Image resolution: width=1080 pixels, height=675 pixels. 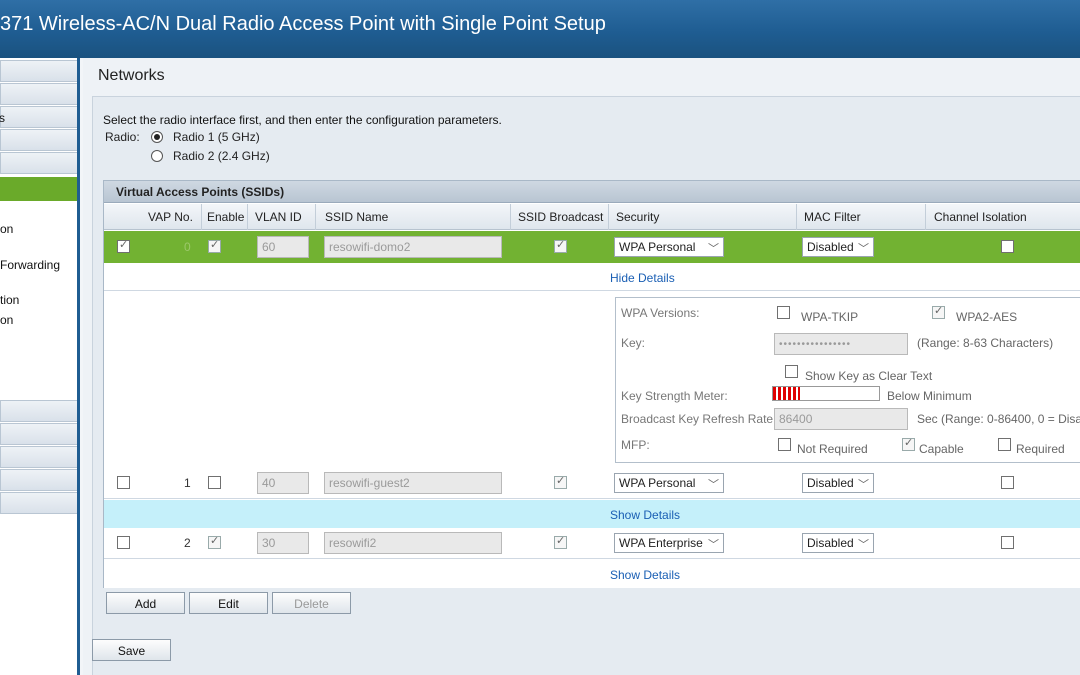 What do you see at coordinates (157, 137) in the screenshot?
I see `radio-1-button` at bounding box center [157, 137].